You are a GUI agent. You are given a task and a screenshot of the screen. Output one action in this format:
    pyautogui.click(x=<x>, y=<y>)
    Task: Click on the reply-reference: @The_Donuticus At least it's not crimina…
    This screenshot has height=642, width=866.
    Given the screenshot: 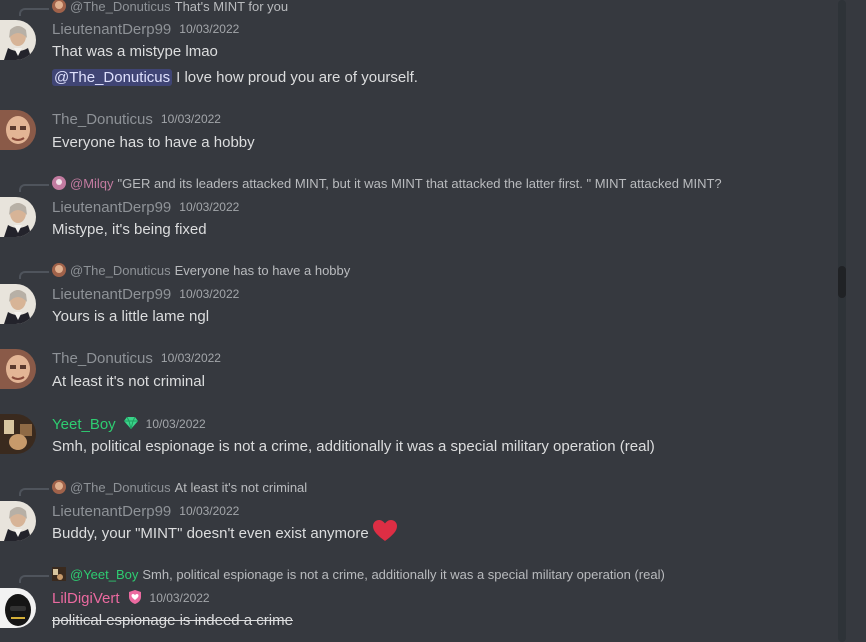 What is the action you would take?
    pyautogui.click(x=179, y=487)
    